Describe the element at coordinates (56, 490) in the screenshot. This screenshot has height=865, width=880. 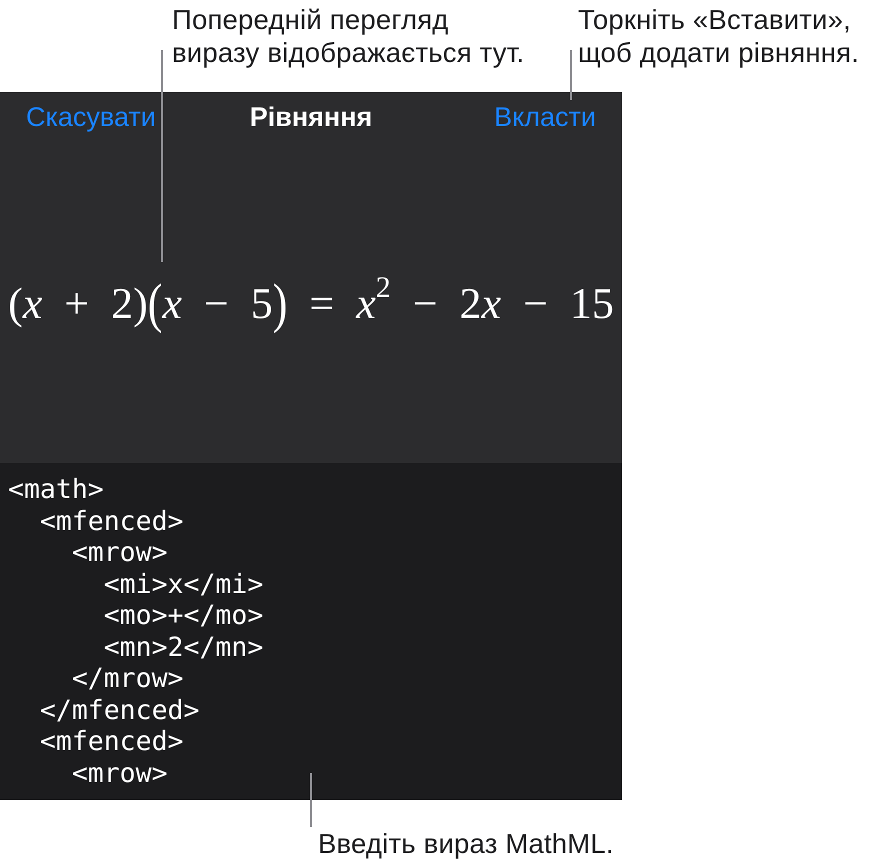
I see `code-line: <math>` at that location.